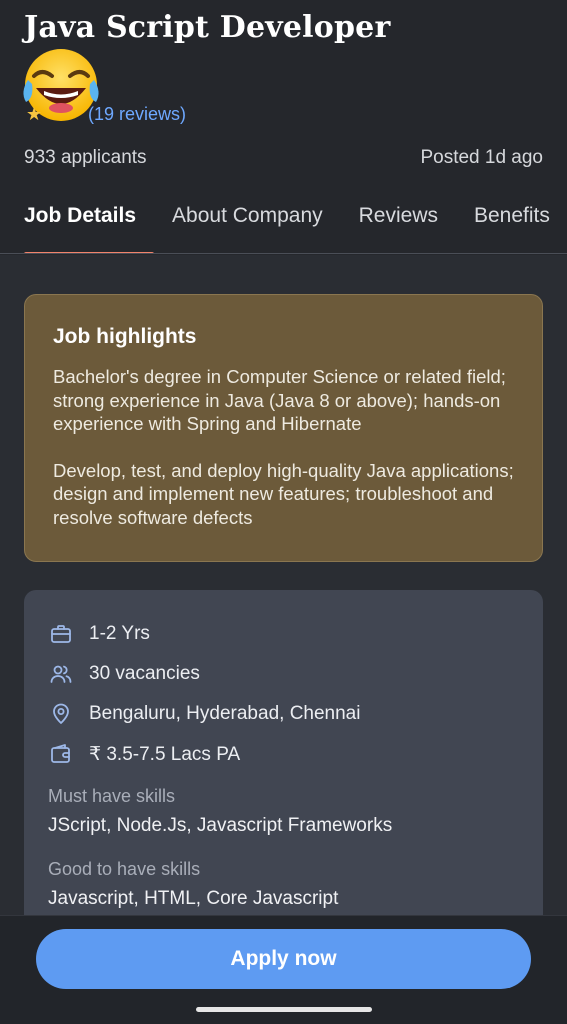  What do you see at coordinates (247, 224) in the screenshot?
I see `tab-about-company: About Company` at bounding box center [247, 224].